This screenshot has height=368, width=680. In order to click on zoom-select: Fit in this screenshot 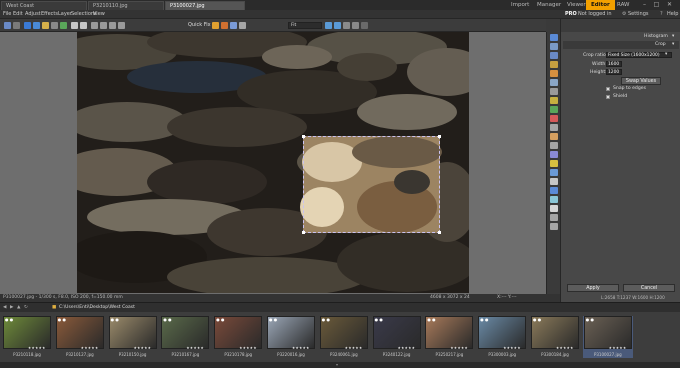, I will do `click(305, 25)`.